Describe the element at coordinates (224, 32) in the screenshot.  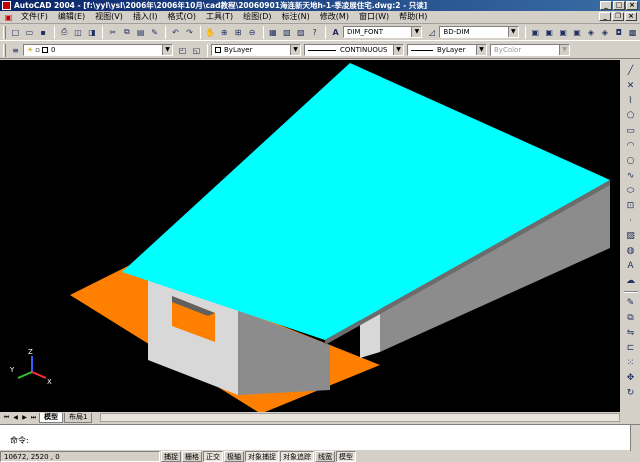
I see `zoom-realtime-icon: ⊕` at that location.